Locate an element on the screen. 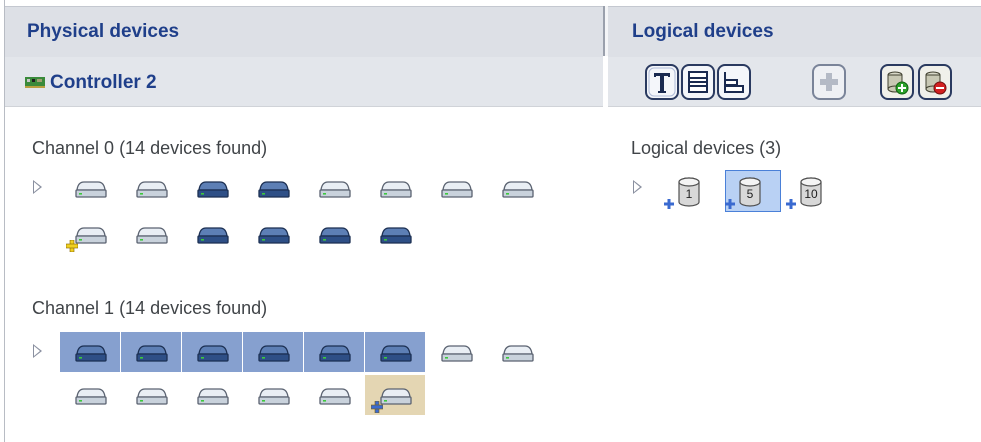  channel-0-expand-icon is located at coordinates (37, 187).